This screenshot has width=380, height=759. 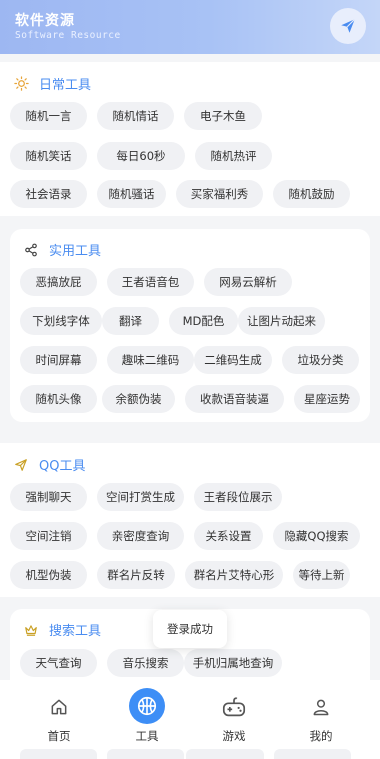 I want to click on tool-chip: 收款语音装逼, so click(x=234, y=399).